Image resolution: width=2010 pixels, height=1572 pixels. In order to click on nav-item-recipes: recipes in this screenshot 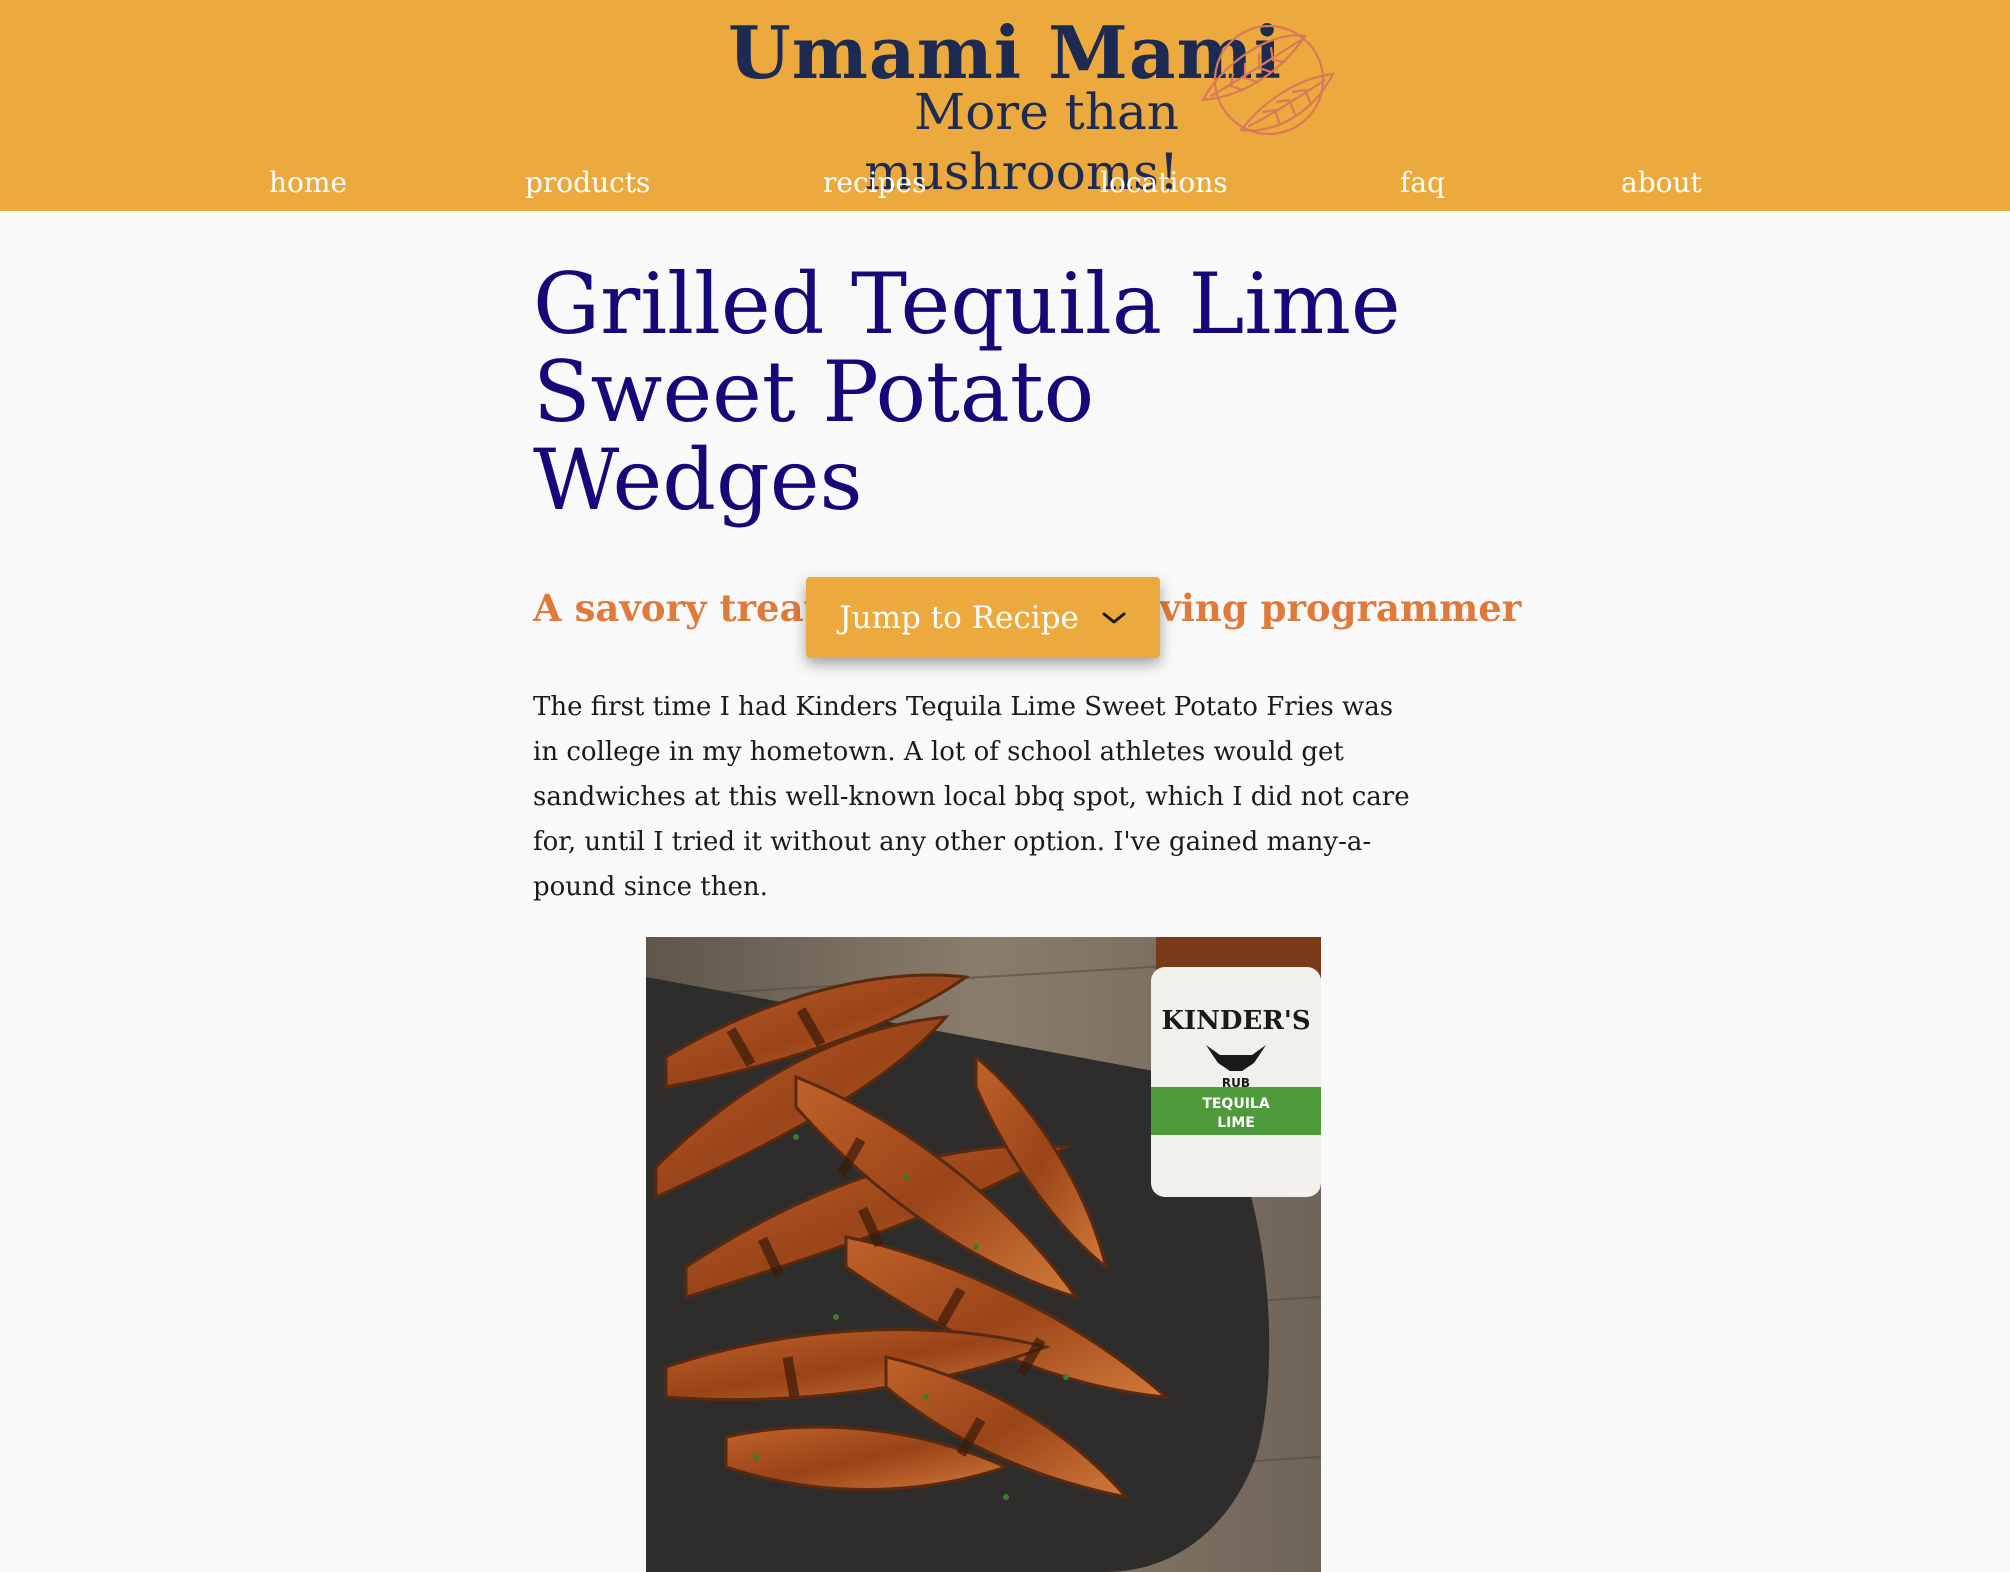, I will do `click(874, 183)`.